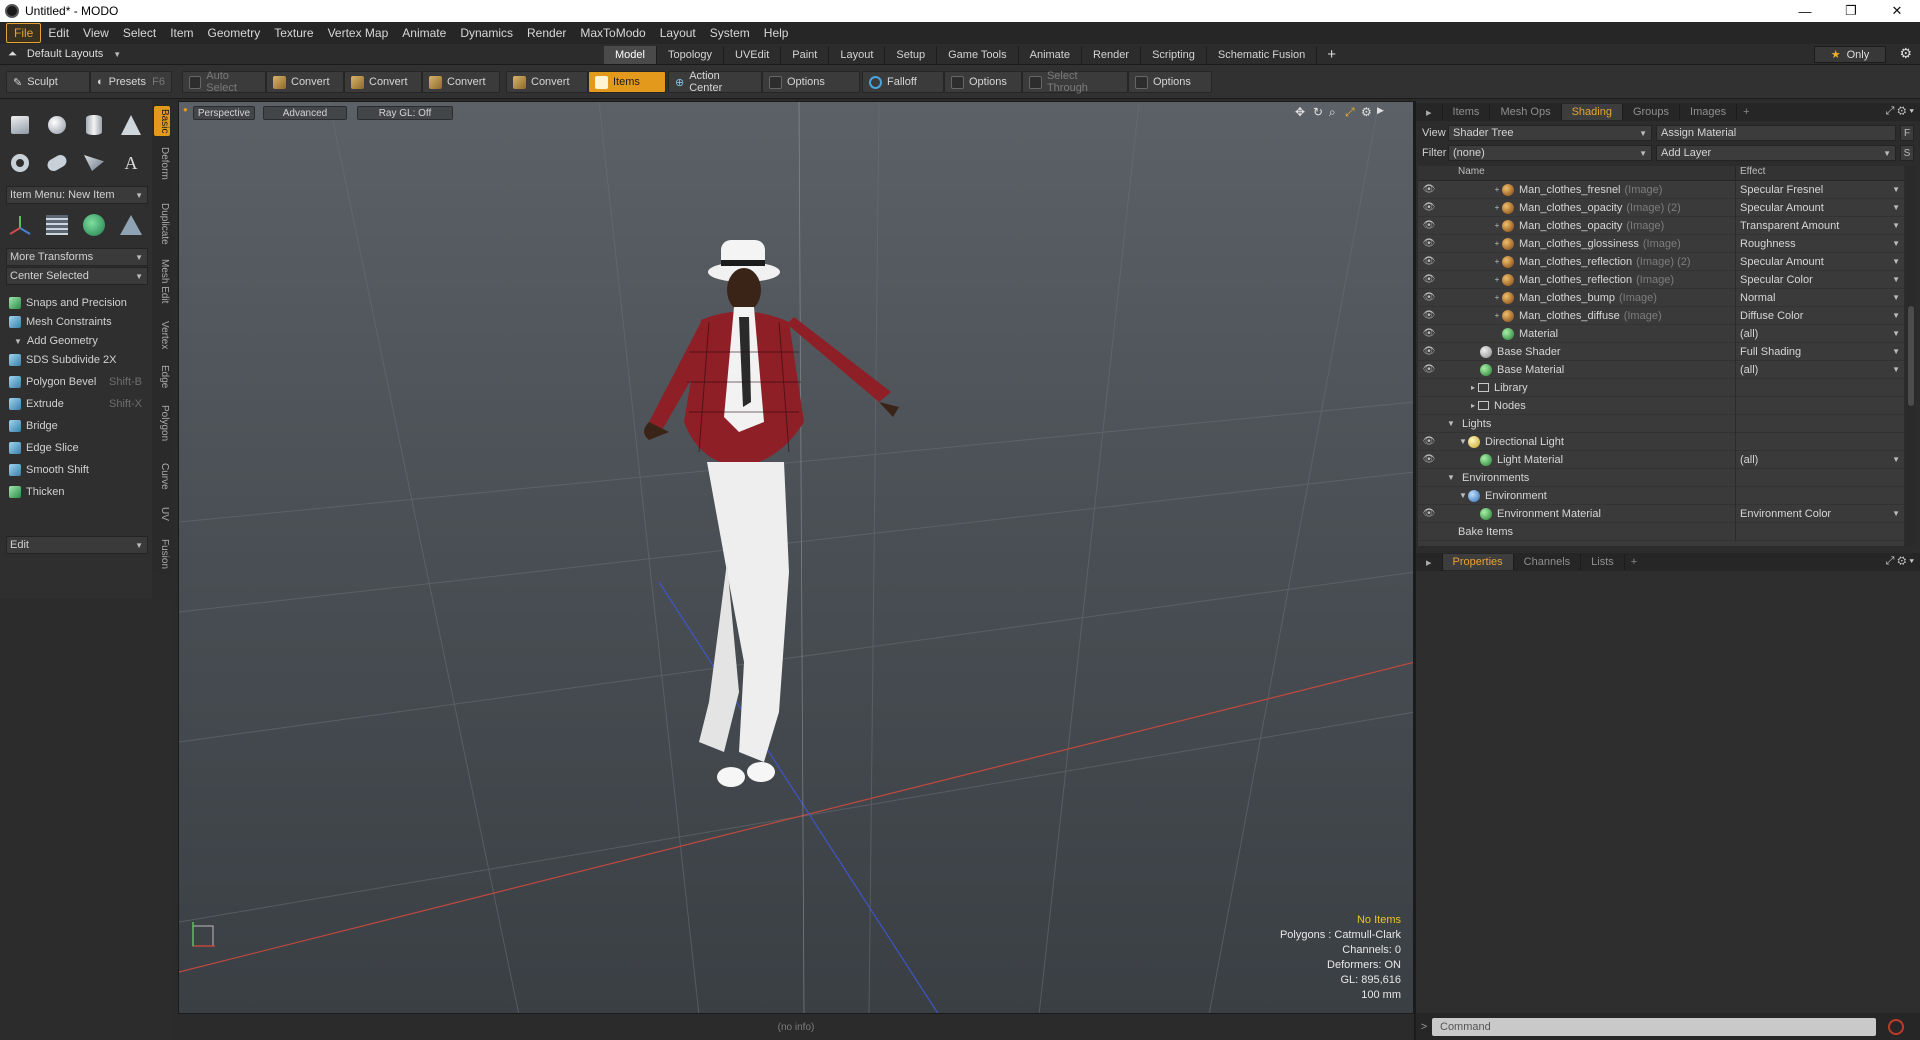 The height and width of the screenshot is (1040, 1920). I want to click on shader-row: ▼ Lights, so click(1661, 423).